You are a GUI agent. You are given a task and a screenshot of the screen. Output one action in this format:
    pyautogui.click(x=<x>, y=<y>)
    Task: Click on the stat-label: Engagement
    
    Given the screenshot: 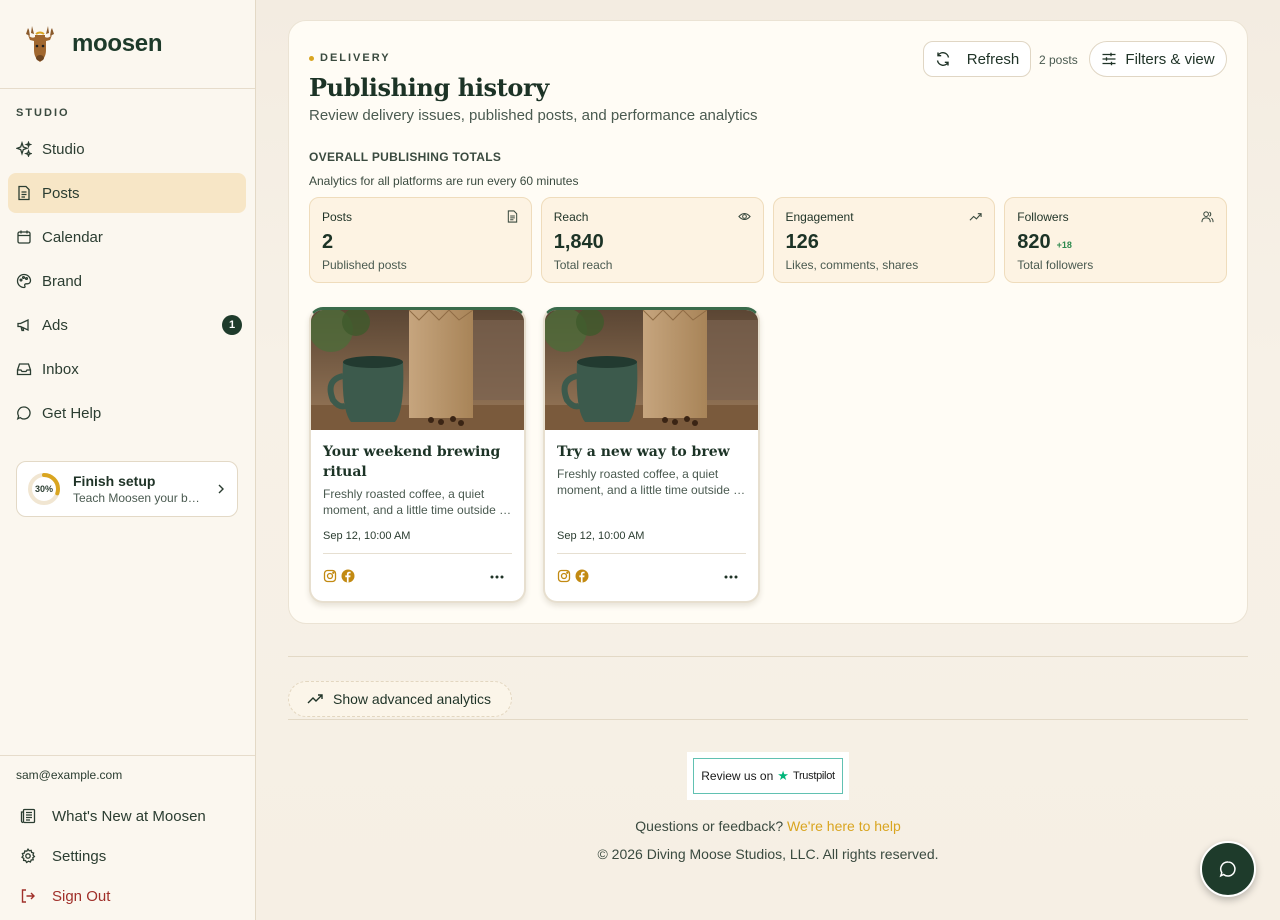 What is the action you would take?
    pyautogui.click(x=819, y=217)
    